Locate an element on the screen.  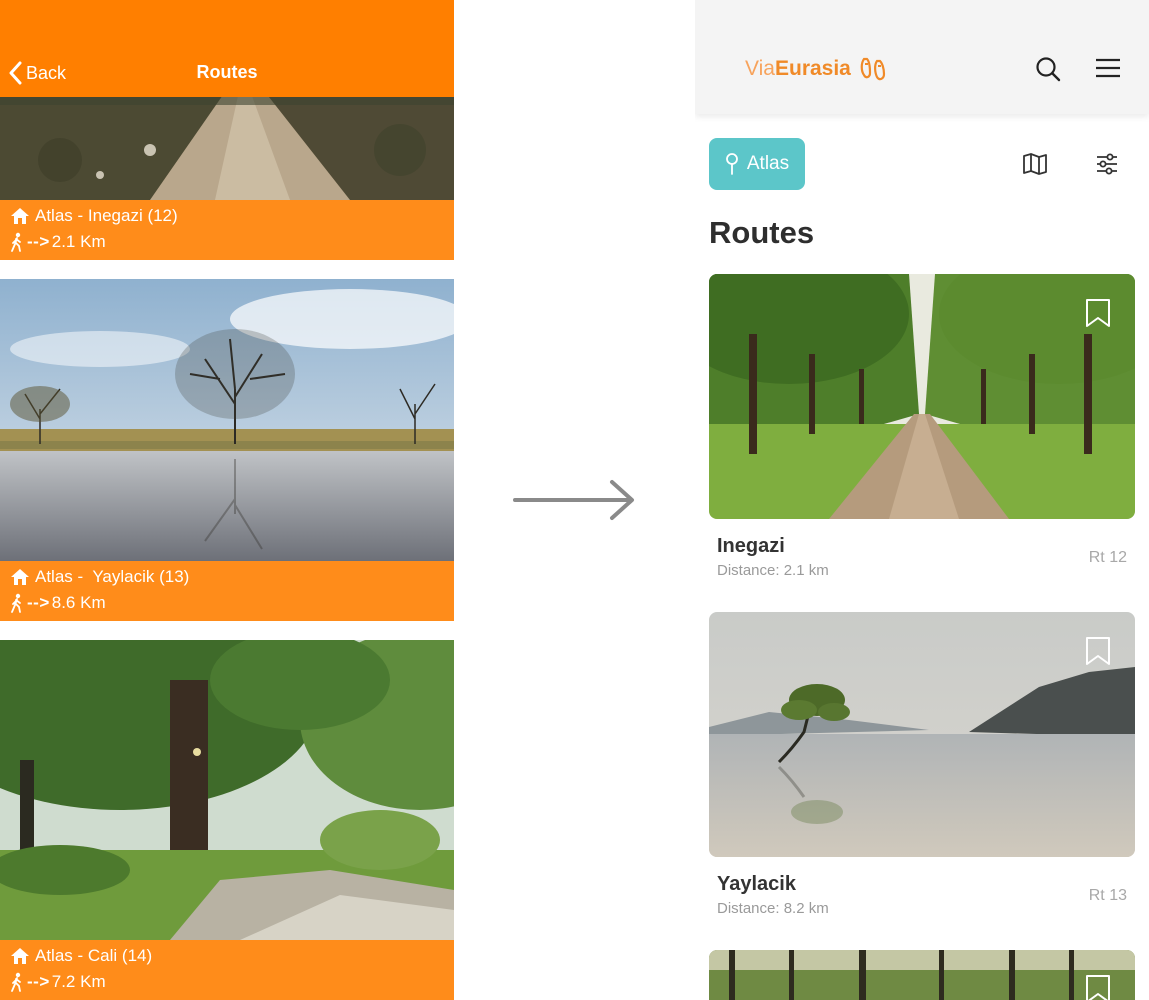
page-title: Routes is located at coordinates (227, 72).